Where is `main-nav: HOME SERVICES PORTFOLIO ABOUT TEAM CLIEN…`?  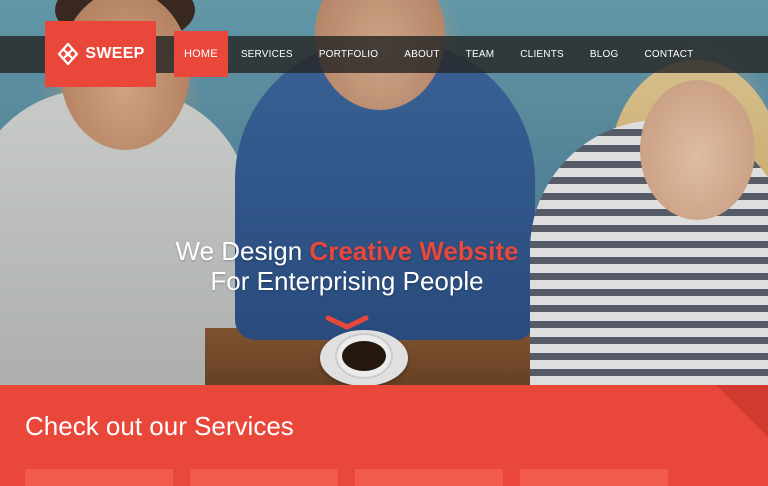 main-nav: HOME SERVICES PORTFOLIO ABOUT TEAM CLIEN… is located at coordinates (440, 54).